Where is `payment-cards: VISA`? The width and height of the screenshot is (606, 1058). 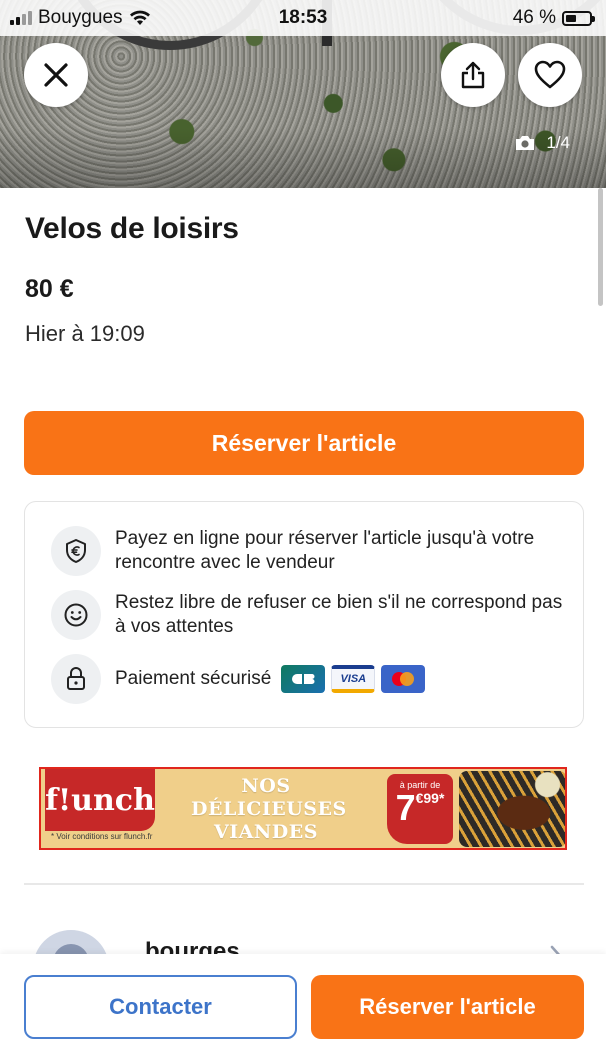 payment-cards: VISA is located at coordinates (353, 679).